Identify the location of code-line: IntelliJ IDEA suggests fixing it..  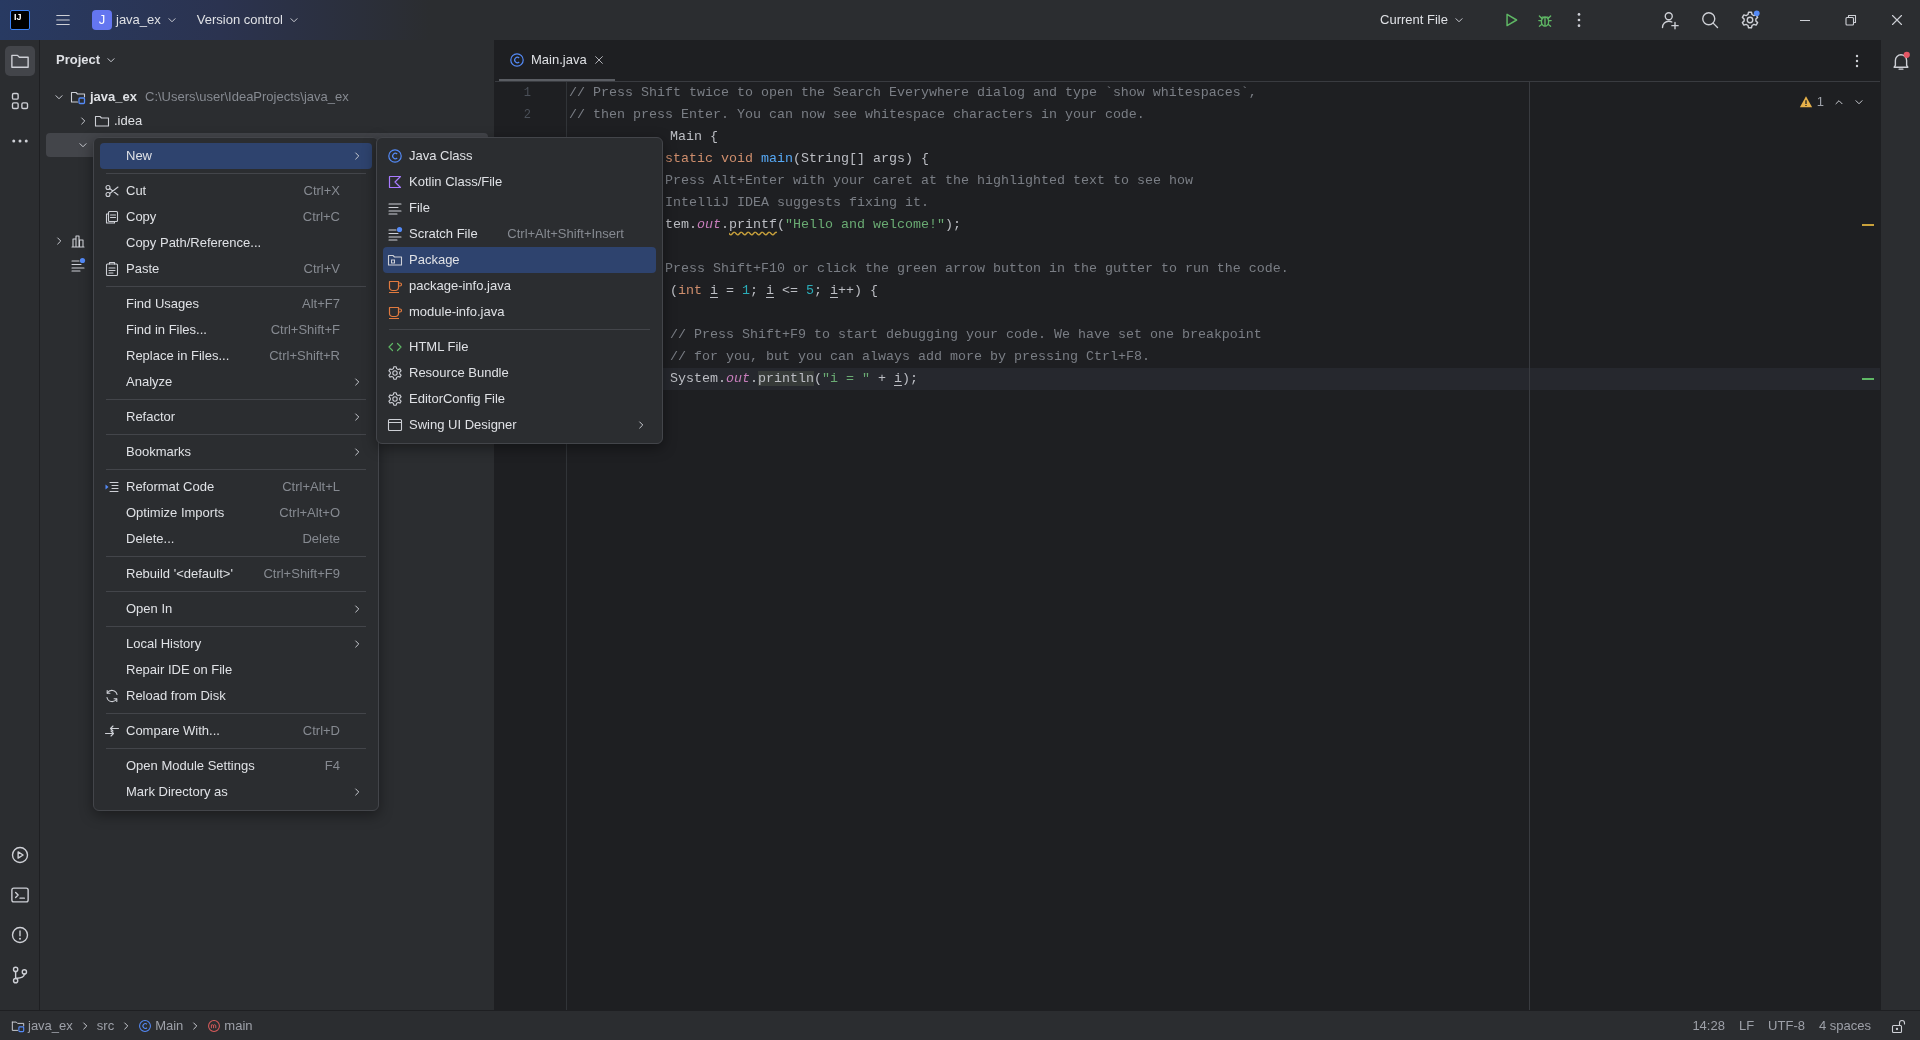
(797, 202).